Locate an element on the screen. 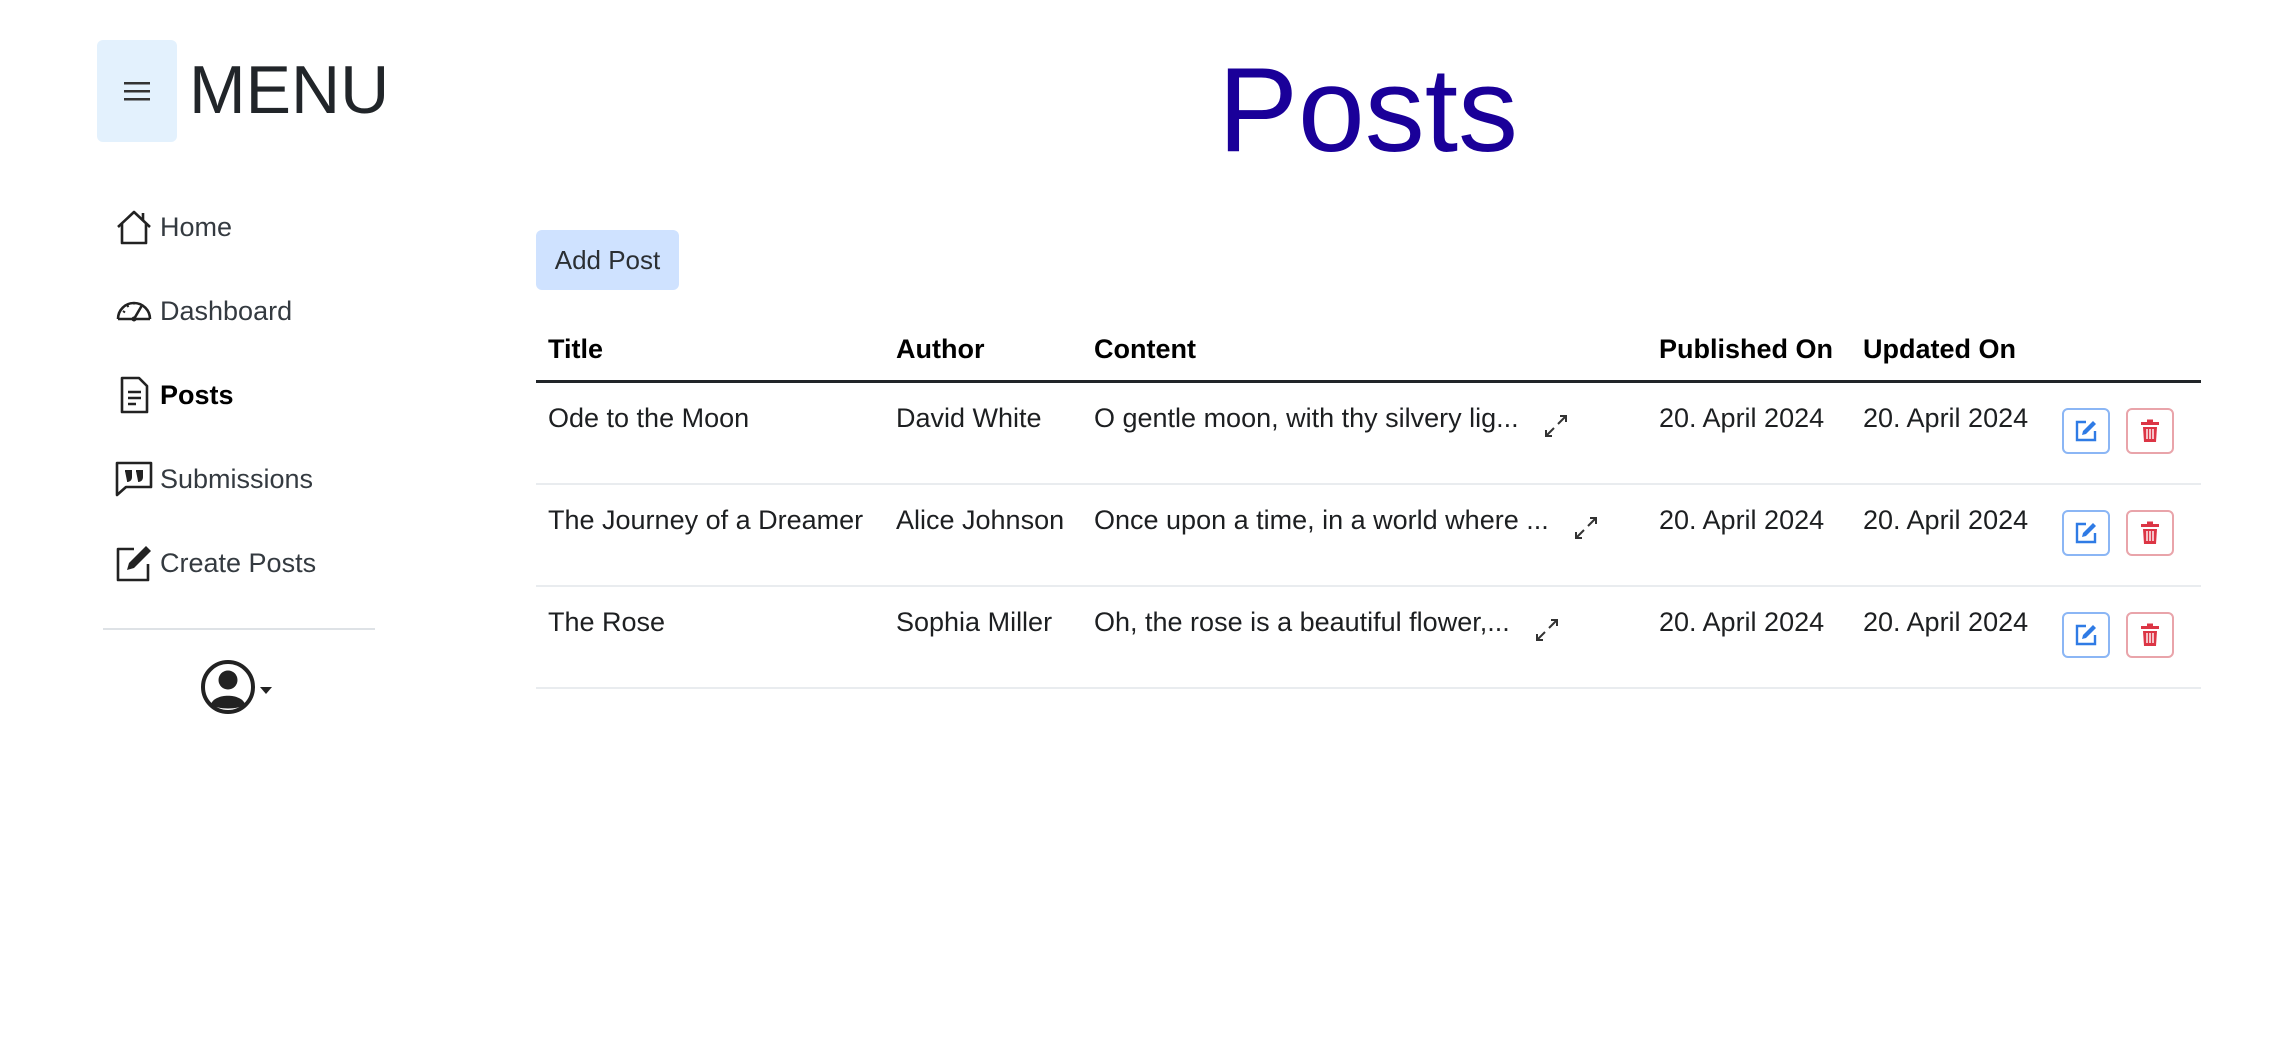 Image resolution: width=2296 pixels, height=1057 pixels. post-title: Ode to the Moon is located at coordinates (649, 418).